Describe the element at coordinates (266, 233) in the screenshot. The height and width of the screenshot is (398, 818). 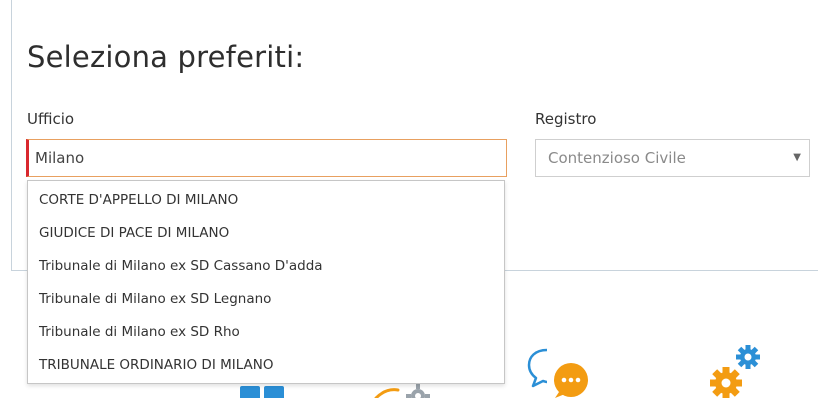
I see `dropdown-item: GIUDICE DI PACE DI MILANO` at that location.